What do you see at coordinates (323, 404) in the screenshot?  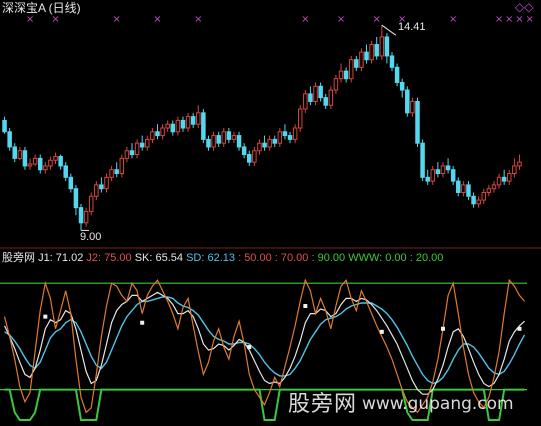 I see `watermark-name: 股旁网` at bounding box center [323, 404].